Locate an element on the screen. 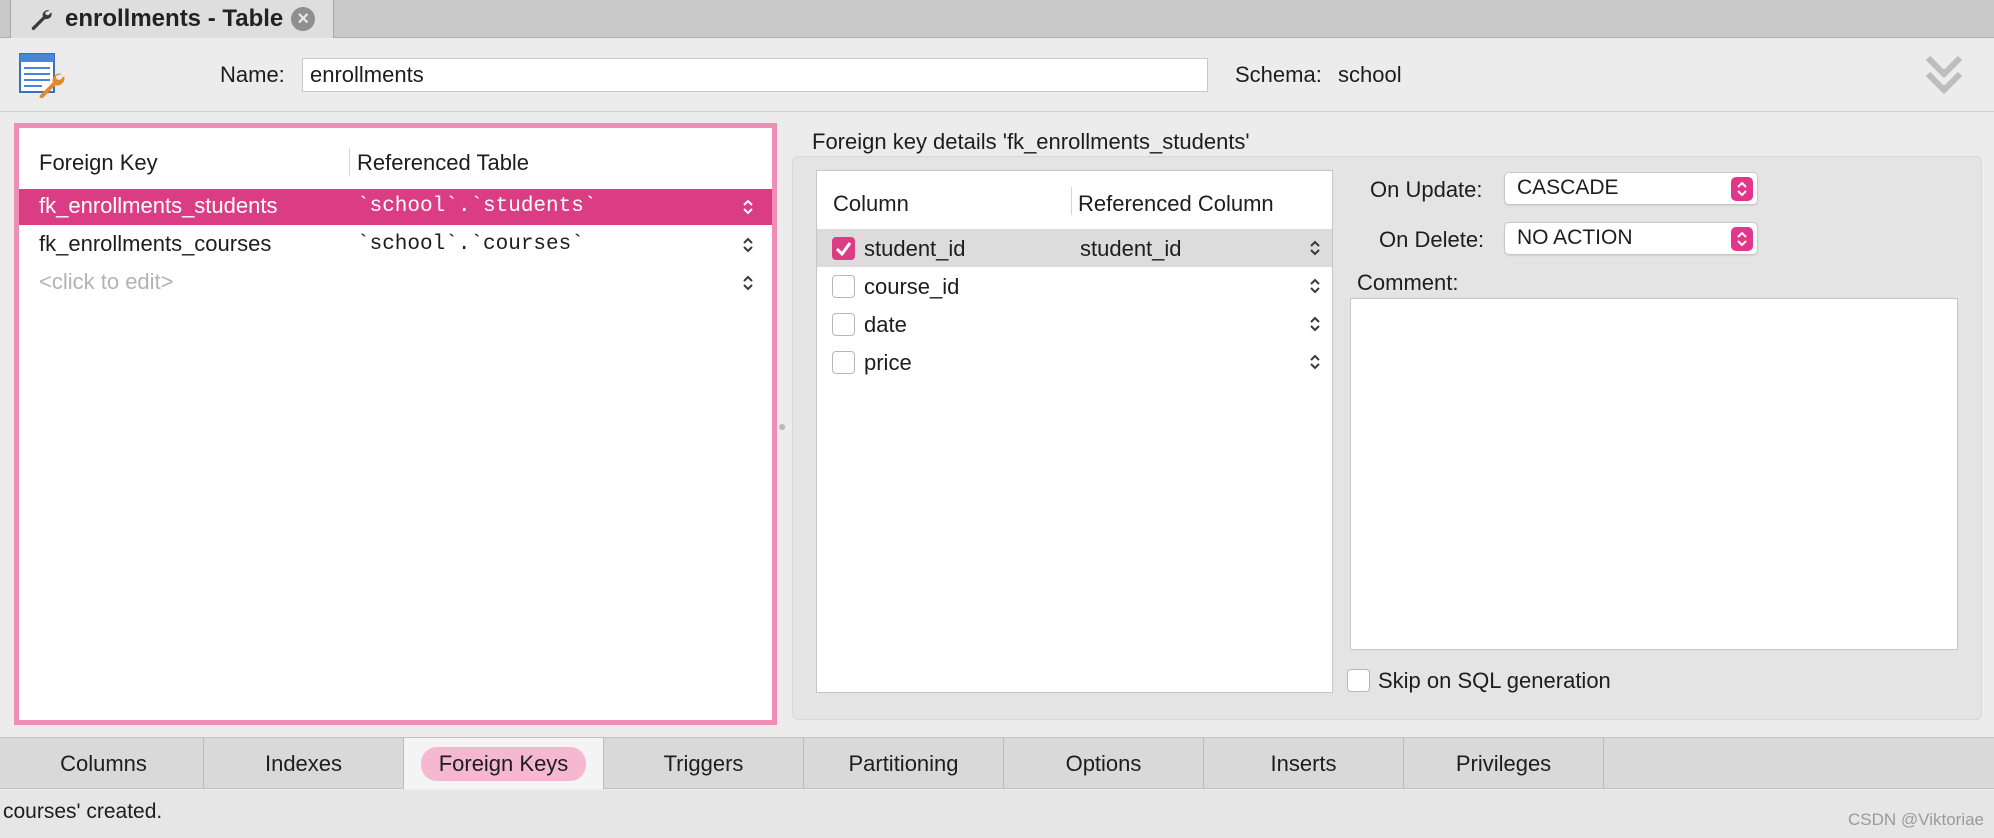 Image resolution: width=1994 pixels, height=838 pixels. on-delete-select: NO ACTION is located at coordinates (1631, 238).